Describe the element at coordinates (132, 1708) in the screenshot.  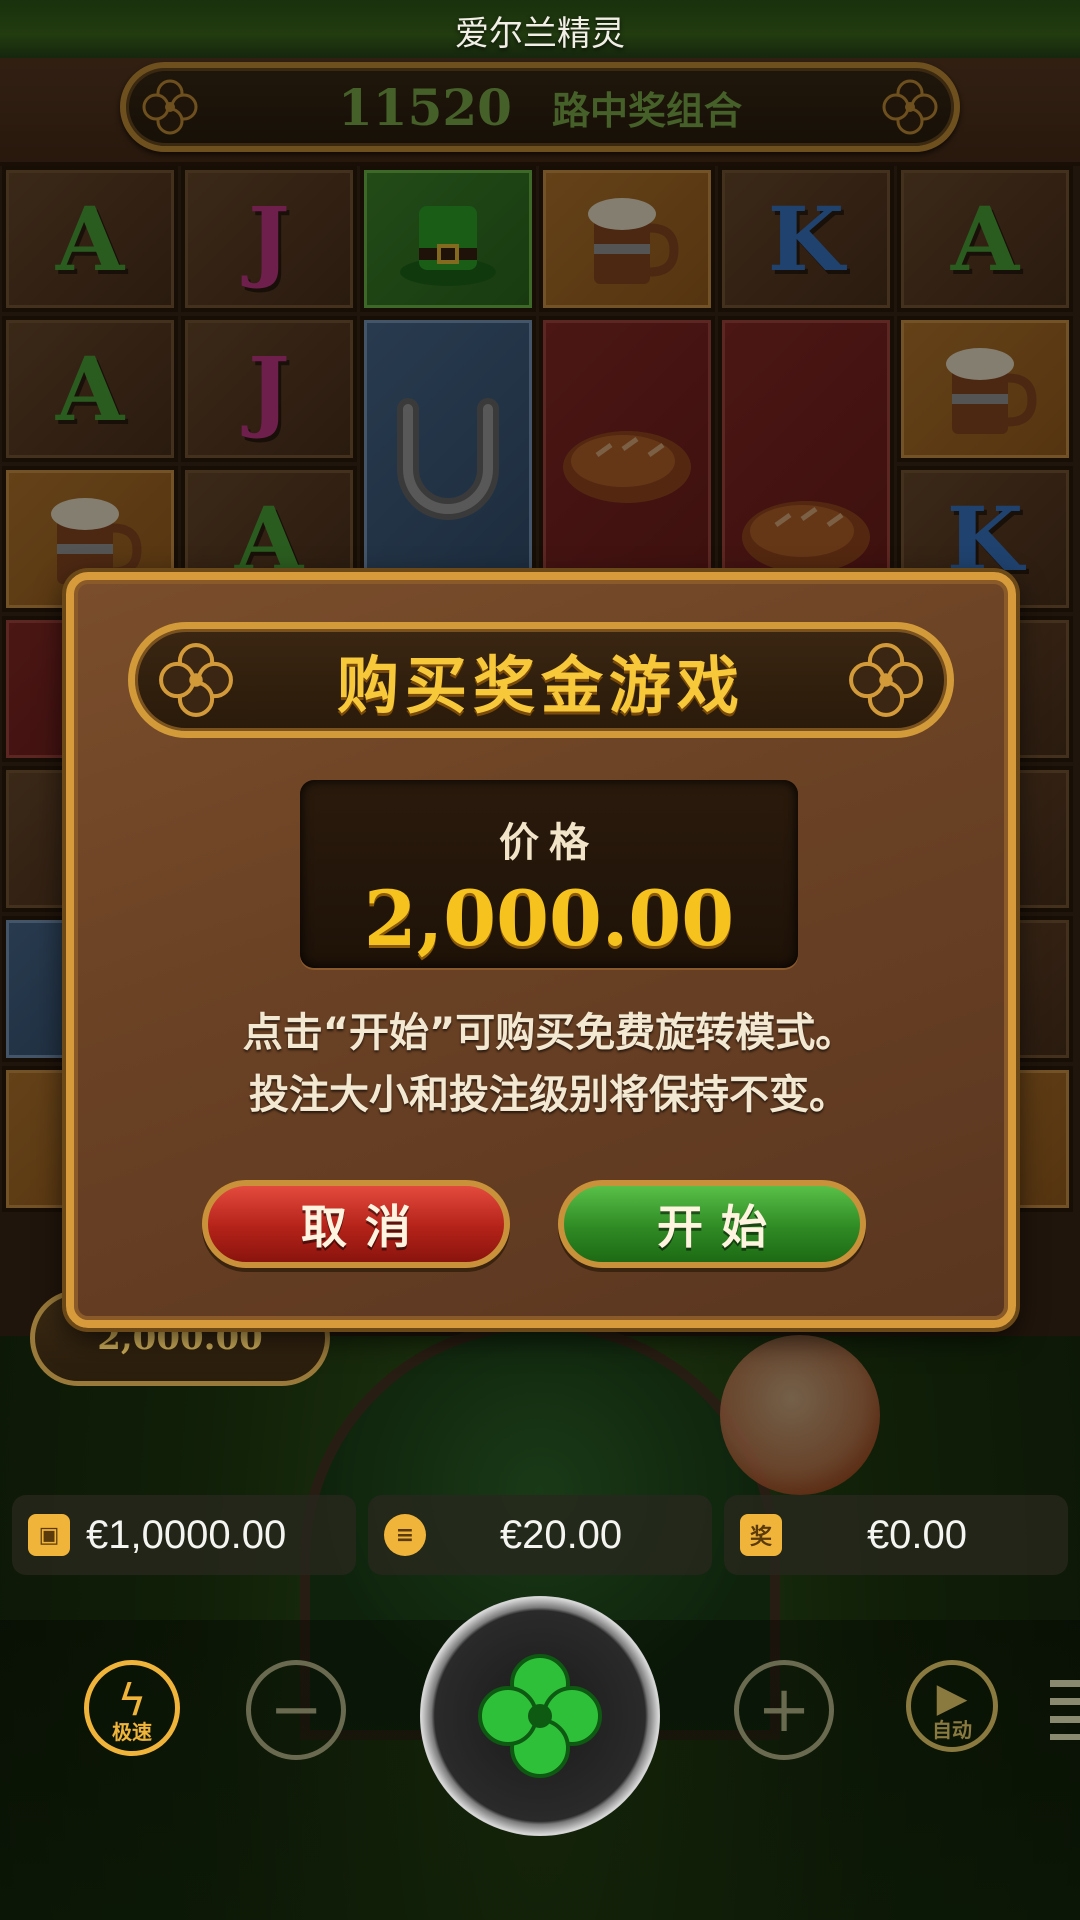
I see `turbo-button: ϟ 极速` at that location.